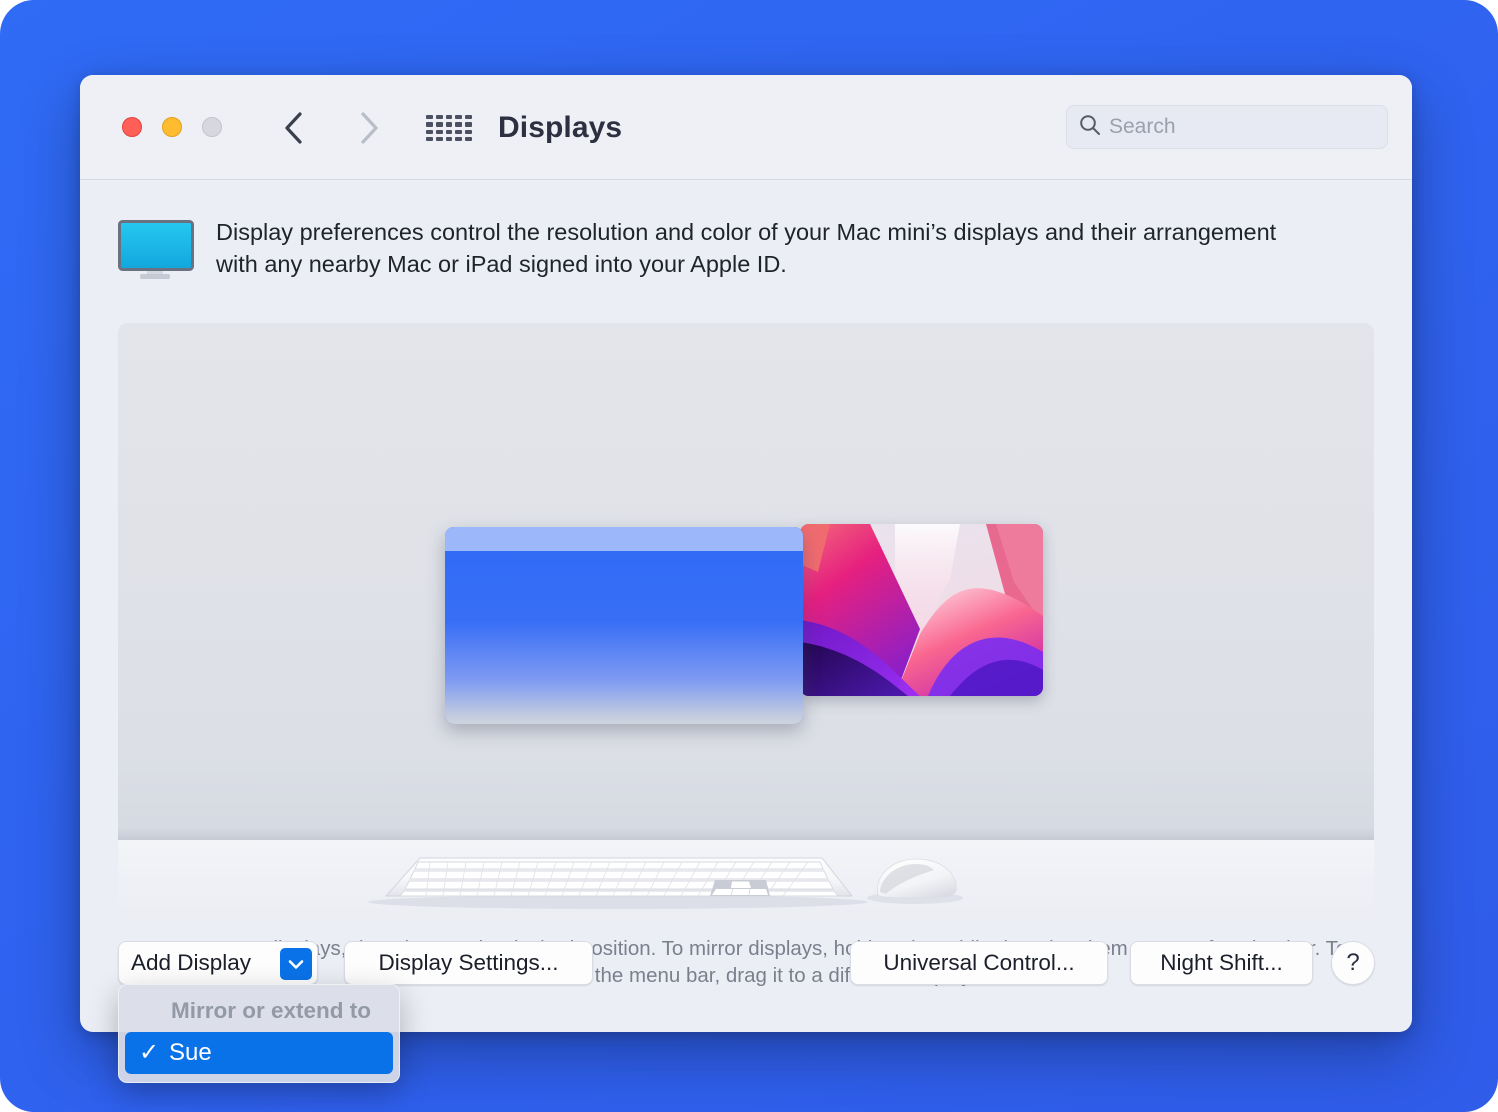 Image resolution: width=1498 pixels, height=1112 pixels. I want to click on checkmark-icon: ✓, so click(149, 1052).